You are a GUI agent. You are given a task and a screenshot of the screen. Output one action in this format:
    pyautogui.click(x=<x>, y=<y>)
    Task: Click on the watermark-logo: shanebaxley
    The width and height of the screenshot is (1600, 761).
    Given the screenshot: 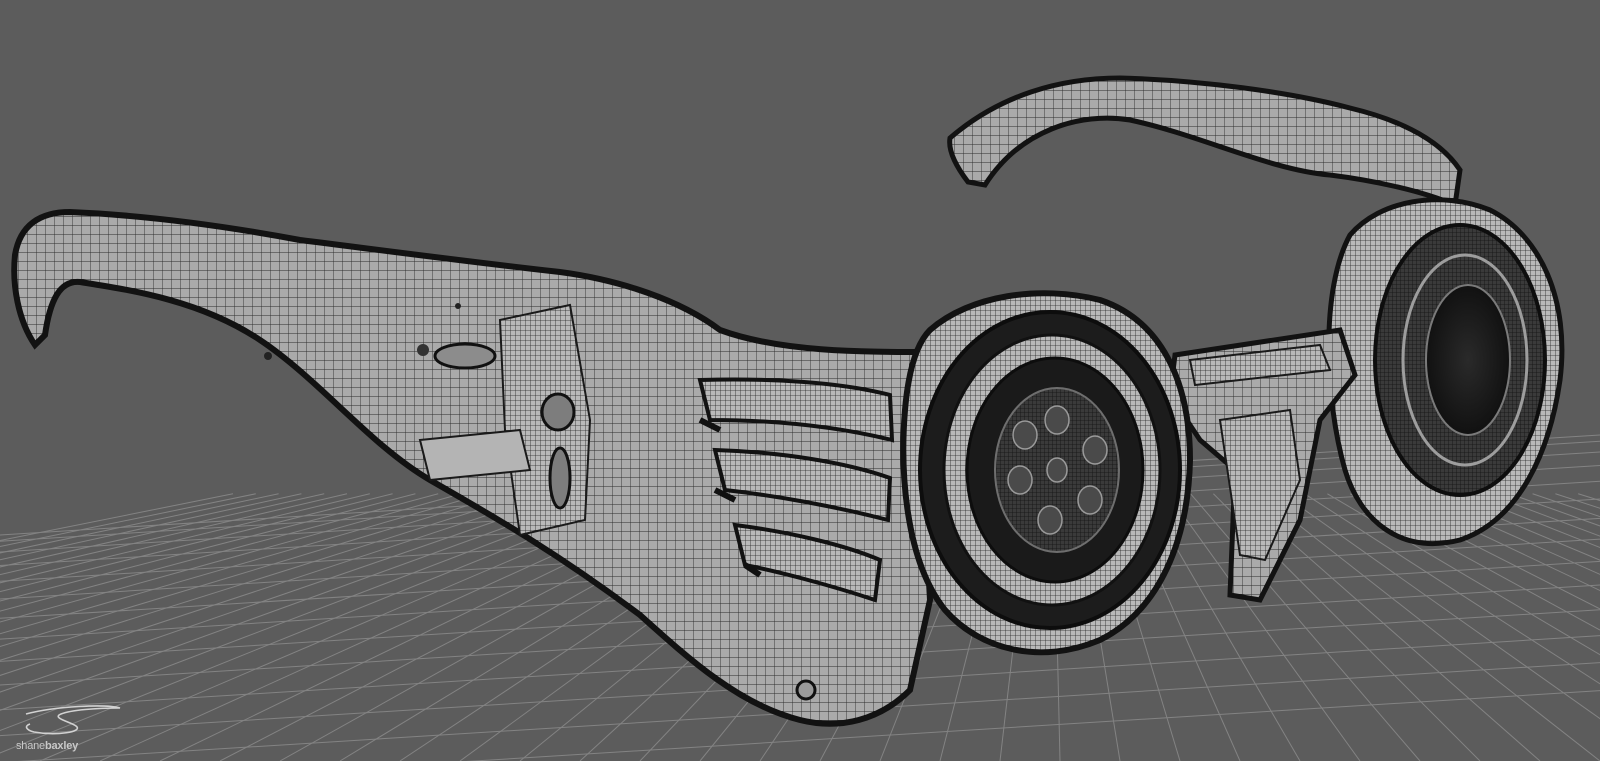 What is the action you would take?
    pyautogui.click(x=71, y=728)
    